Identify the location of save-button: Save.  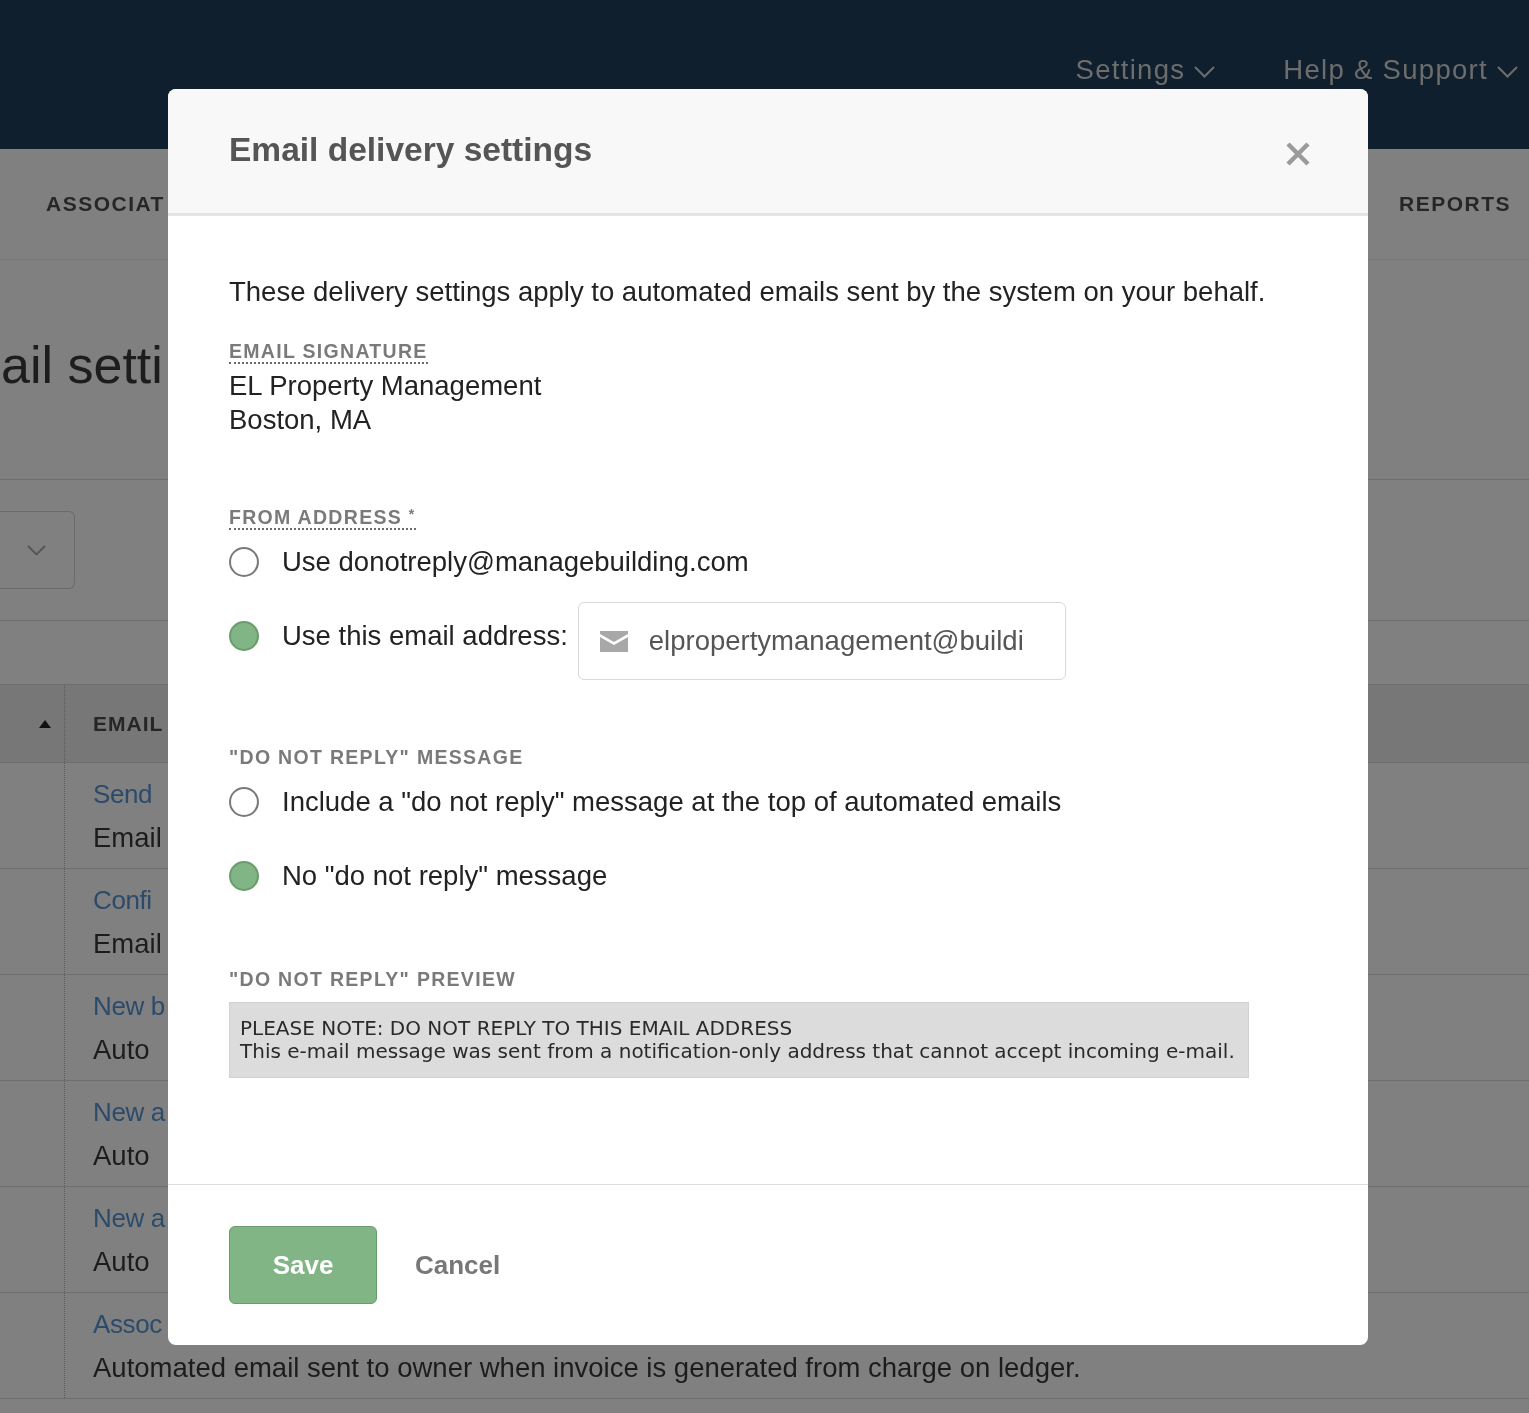
(303, 1265).